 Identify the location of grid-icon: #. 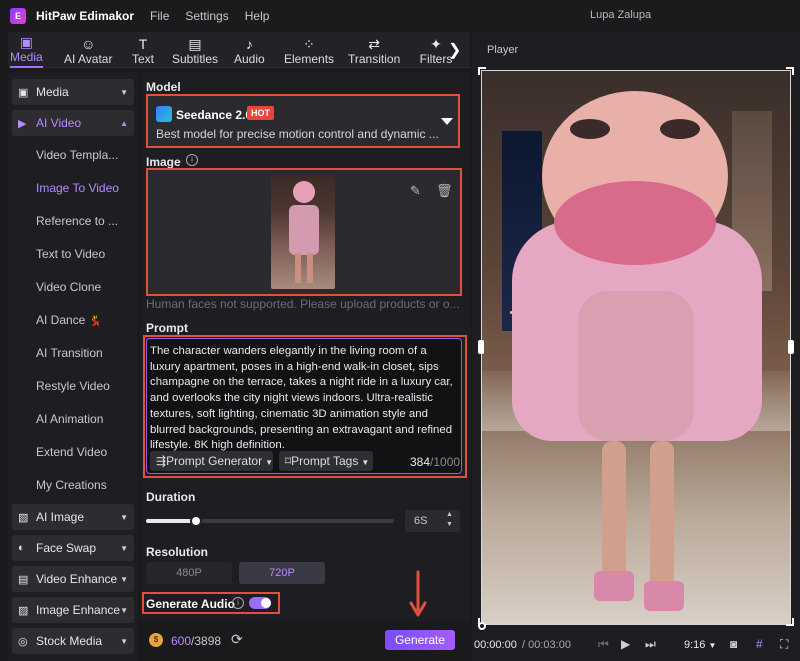
(759, 644).